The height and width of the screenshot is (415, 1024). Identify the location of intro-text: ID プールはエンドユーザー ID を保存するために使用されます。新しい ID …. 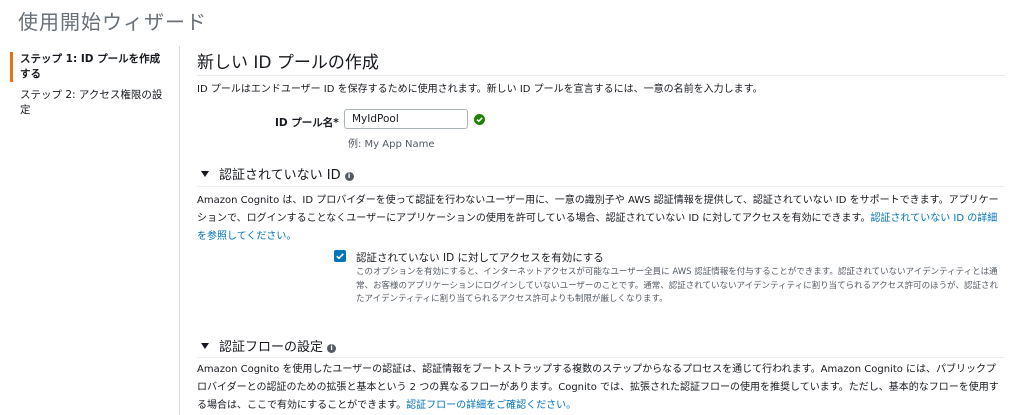
(480, 89).